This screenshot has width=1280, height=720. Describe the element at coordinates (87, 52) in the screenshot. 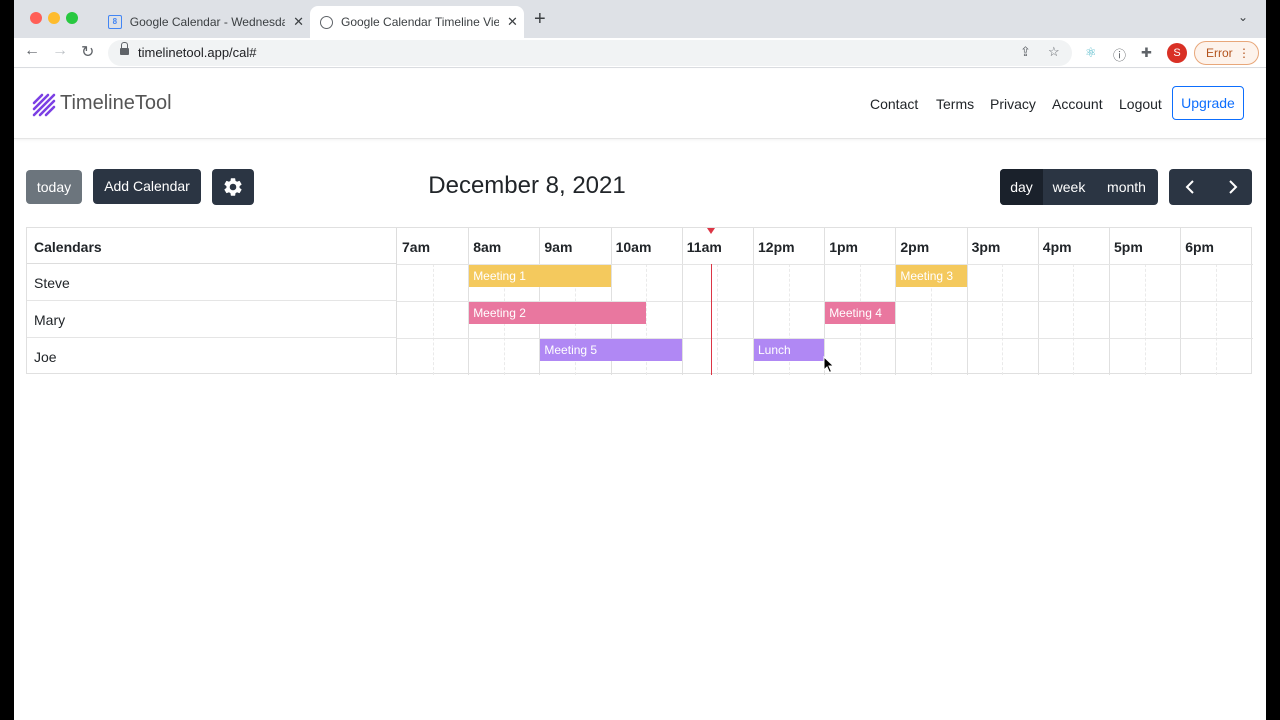

I see `reload-icon: ↻` at that location.